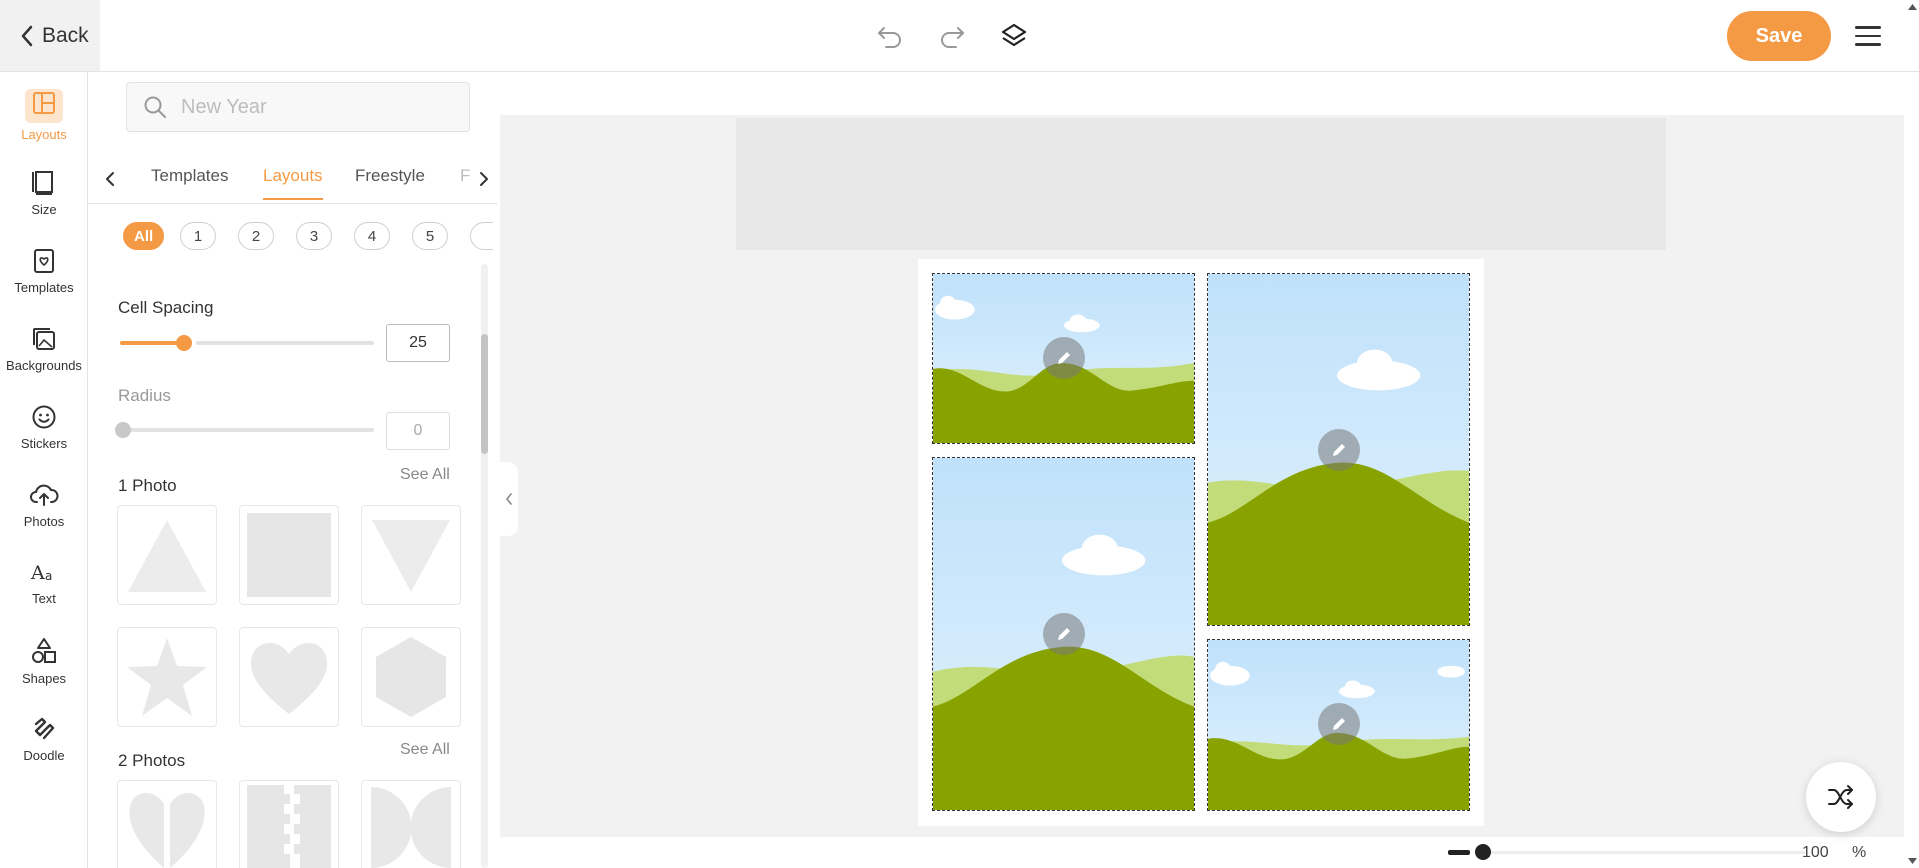 The height and width of the screenshot is (868, 1919). What do you see at coordinates (411, 827) in the screenshot?
I see `half-circles-shape-icon` at bounding box center [411, 827].